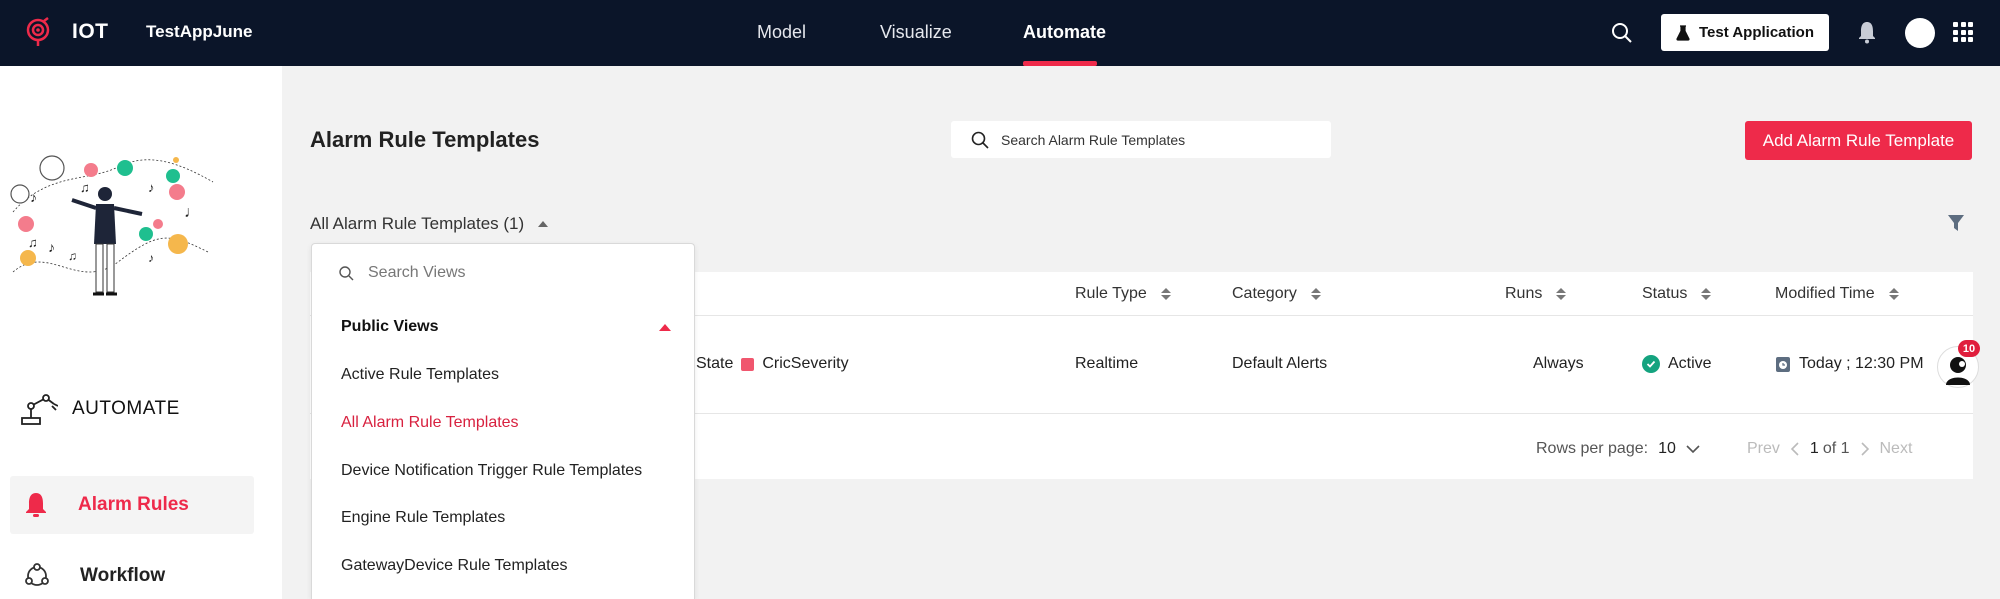  What do you see at coordinates (420, 375) in the screenshot?
I see `view-item-active-rule-templates: Active Rule Templates` at bounding box center [420, 375].